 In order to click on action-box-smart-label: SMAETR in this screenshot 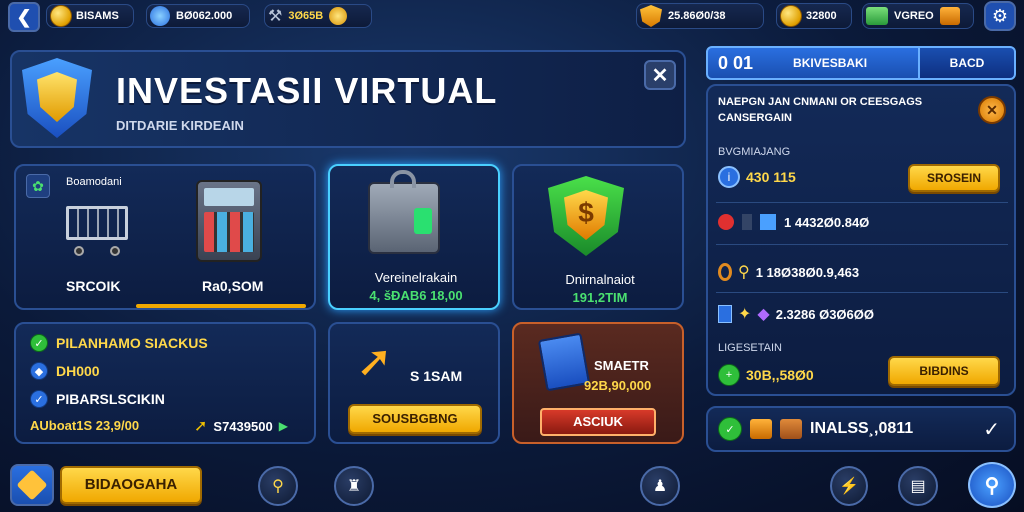, I will do `click(621, 365)`.